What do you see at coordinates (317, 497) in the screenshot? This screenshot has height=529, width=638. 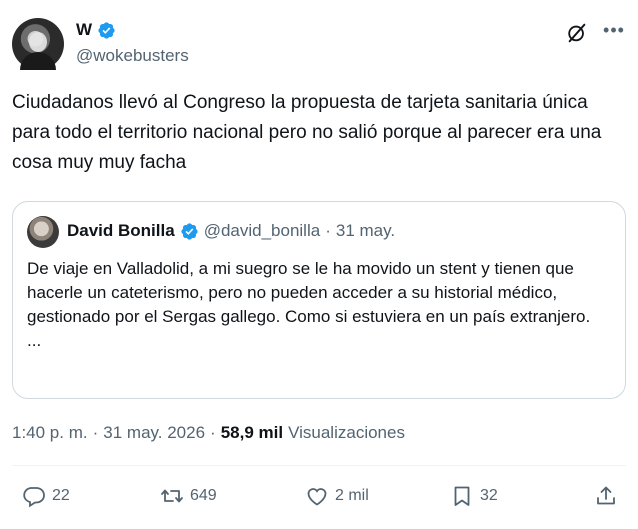 I see `like-icon` at bounding box center [317, 497].